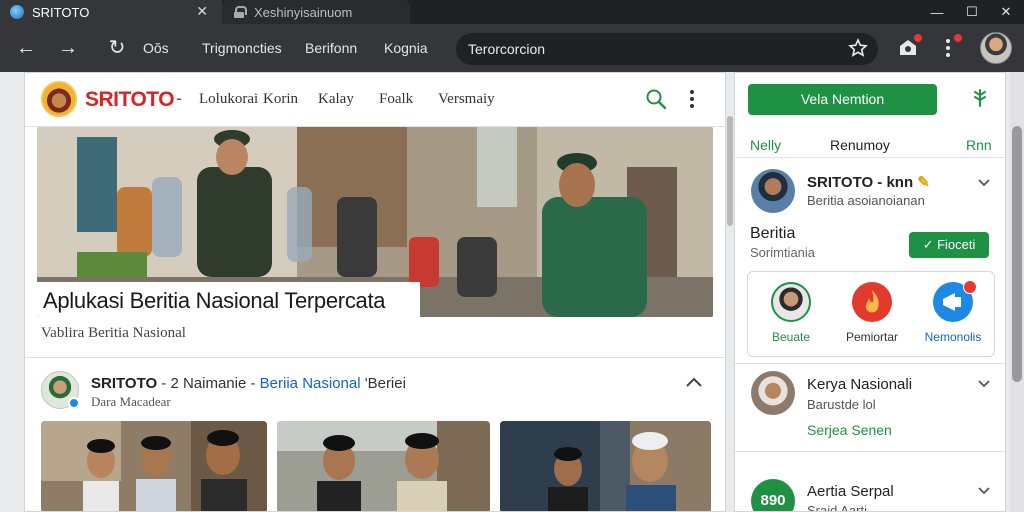 The width and height of the screenshot is (1024, 512). I want to click on bookmark-item: Trigmoncties, so click(242, 48).